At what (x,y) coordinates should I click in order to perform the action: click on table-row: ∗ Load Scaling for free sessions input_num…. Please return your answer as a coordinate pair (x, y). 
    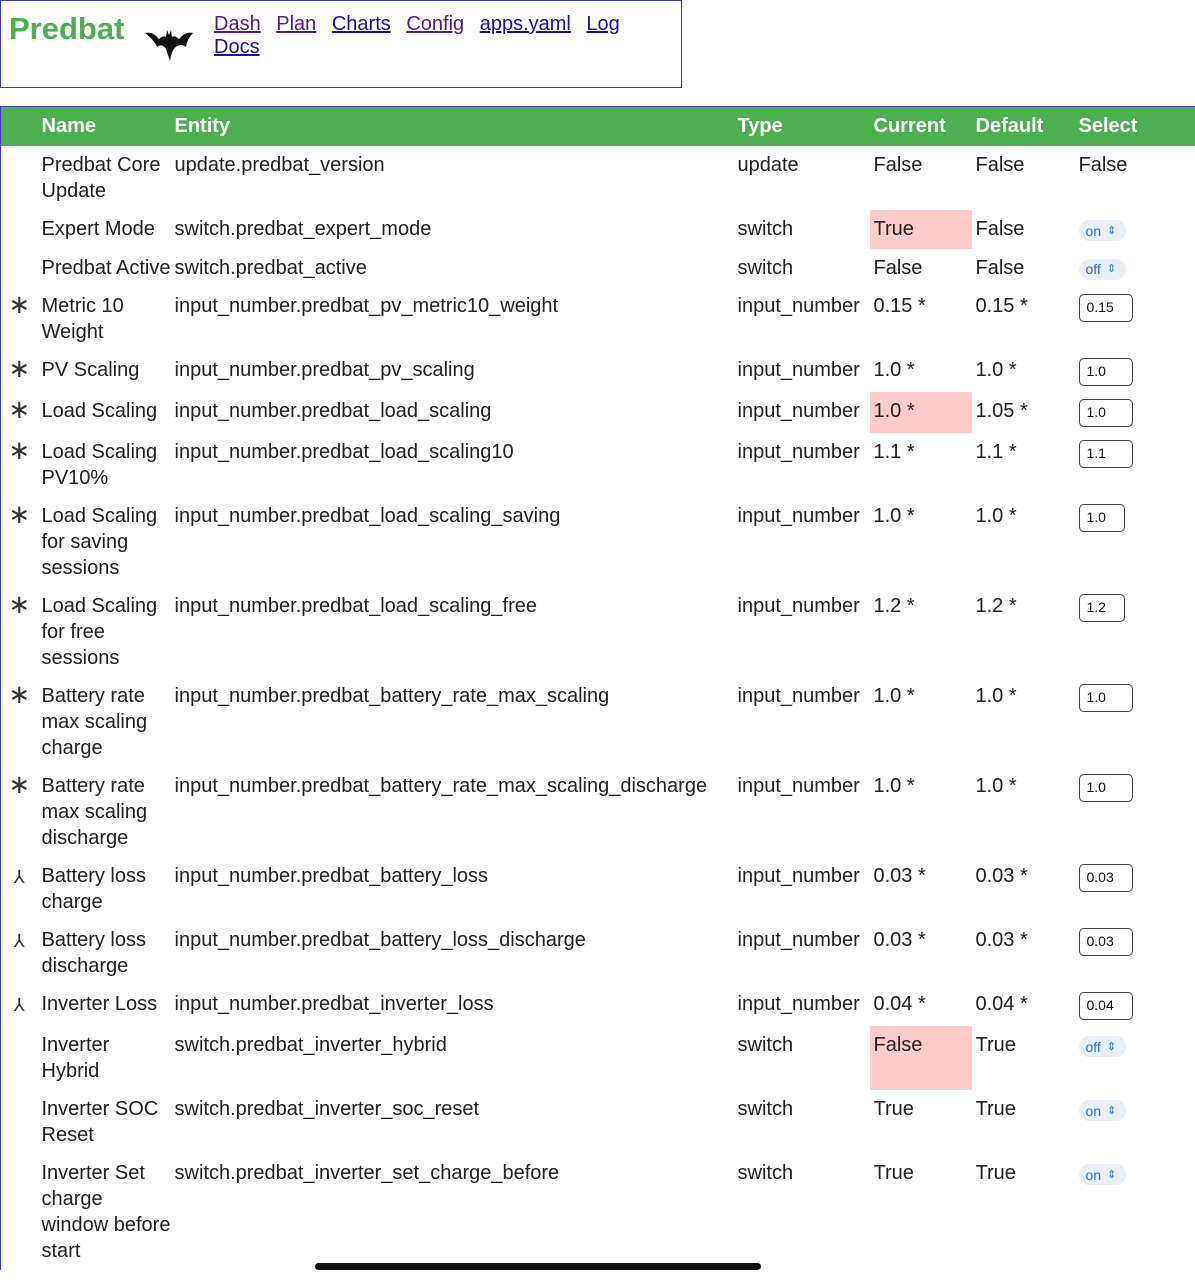
    Looking at the image, I should click on (598, 632).